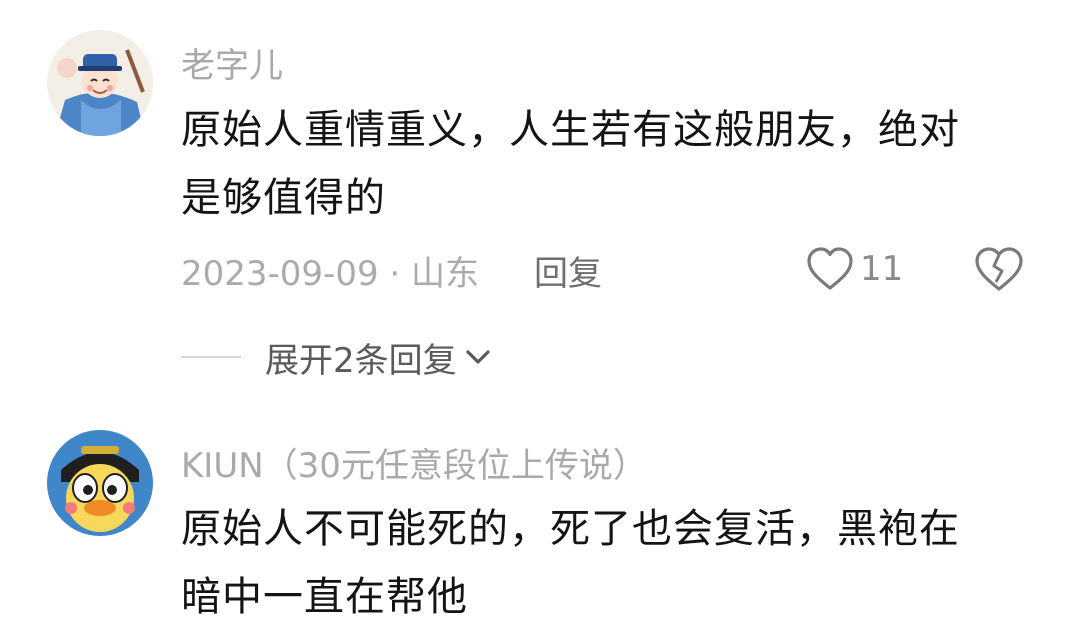 This screenshot has height=641, width=1079. What do you see at coordinates (330, 274) in the screenshot?
I see `comment-meta: 2023-09-09 · 山东` at bounding box center [330, 274].